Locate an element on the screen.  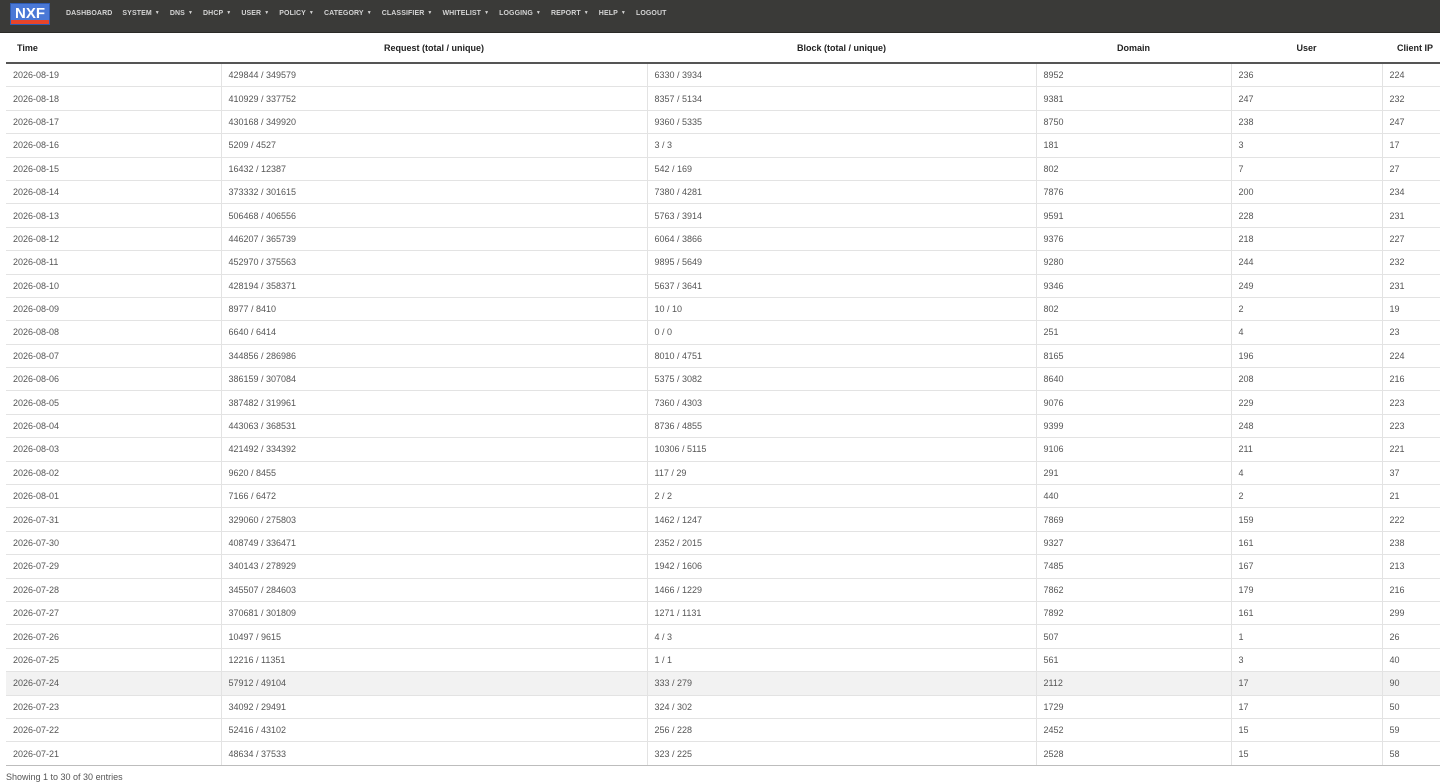
cell-domain: 9381 is located at coordinates (1133, 98).